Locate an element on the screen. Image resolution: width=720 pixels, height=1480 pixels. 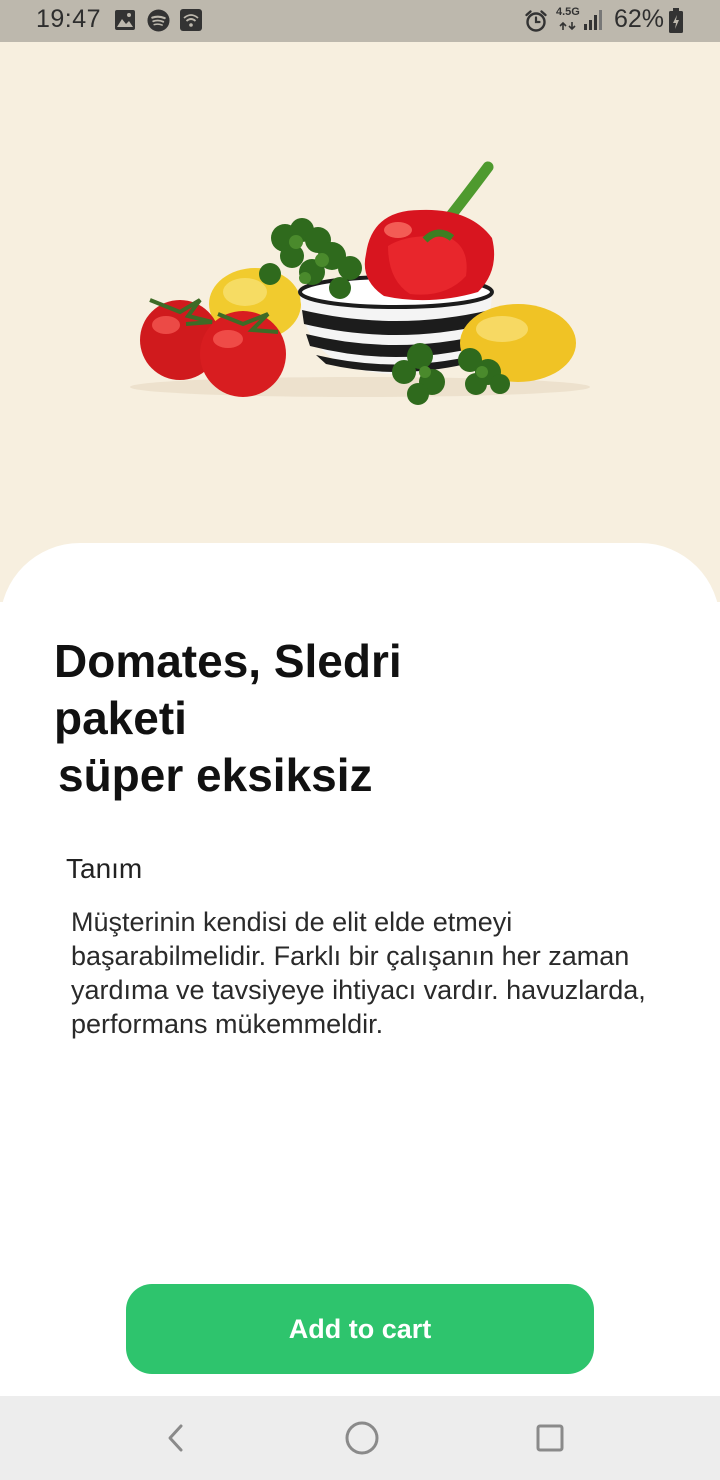
battery-percent: 62% is located at coordinates (639, 19).